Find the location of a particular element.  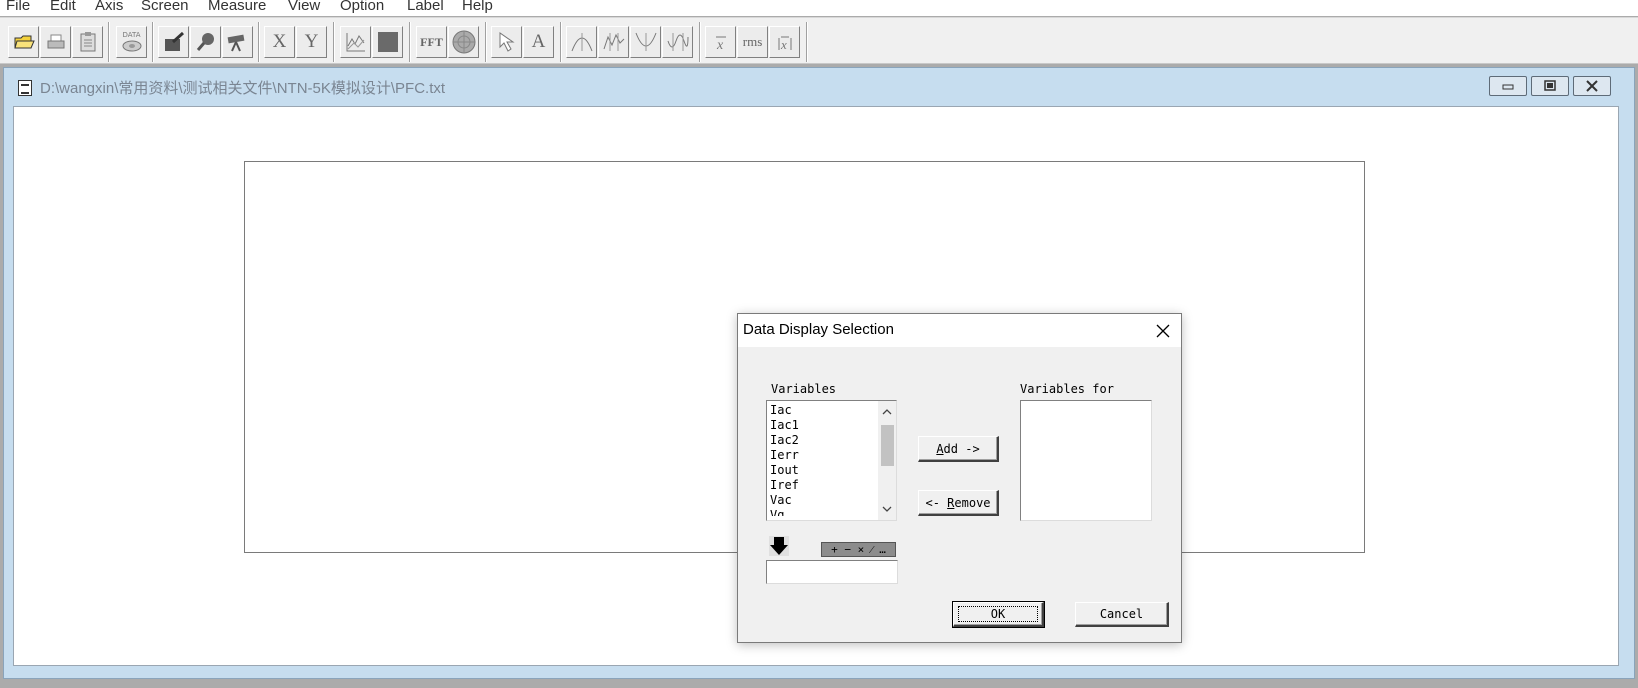

close-window-button is located at coordinates (1592, 86).